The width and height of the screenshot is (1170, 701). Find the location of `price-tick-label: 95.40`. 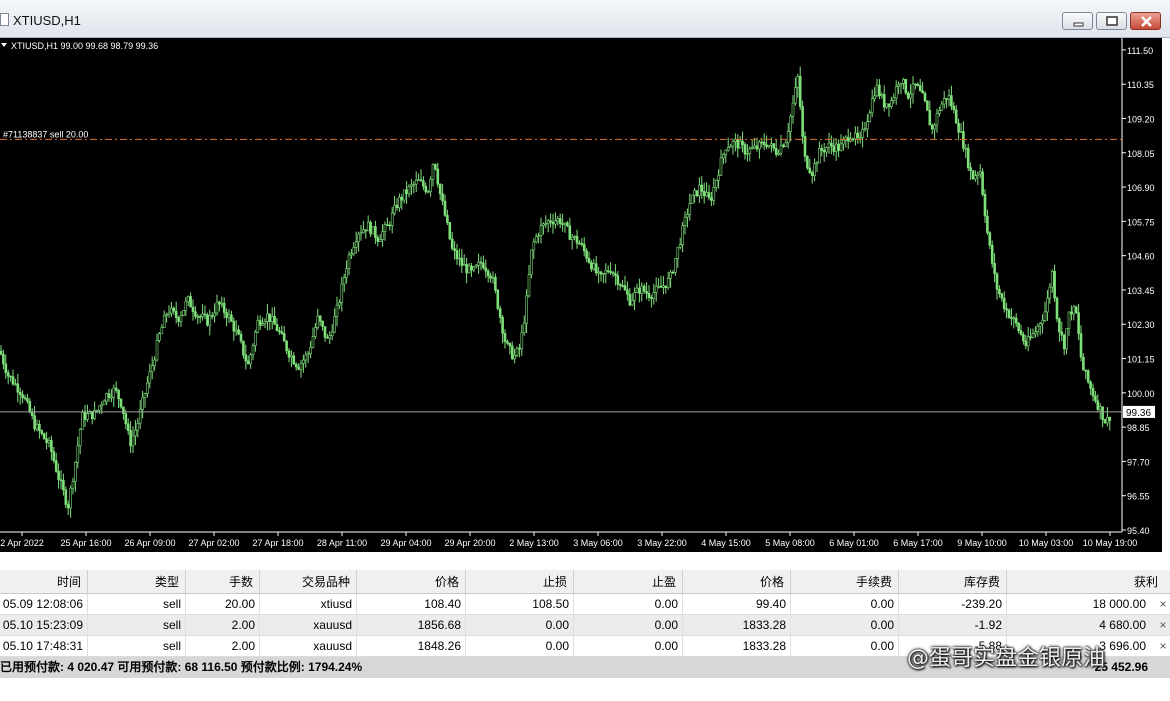

price-tick-label: 95.40 is located at coordinates (1138, 531).